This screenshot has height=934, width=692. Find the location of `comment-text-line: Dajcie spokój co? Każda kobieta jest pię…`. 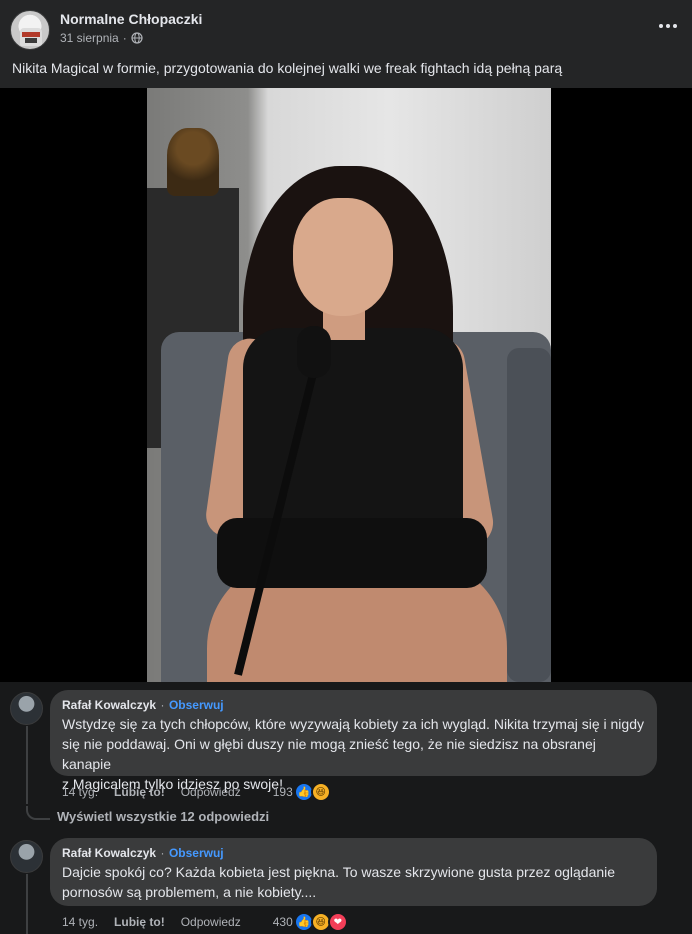

comment-text-line: Dajcie spokój co? Każda kobieta jest pię… is located at coordinates (339, 872).